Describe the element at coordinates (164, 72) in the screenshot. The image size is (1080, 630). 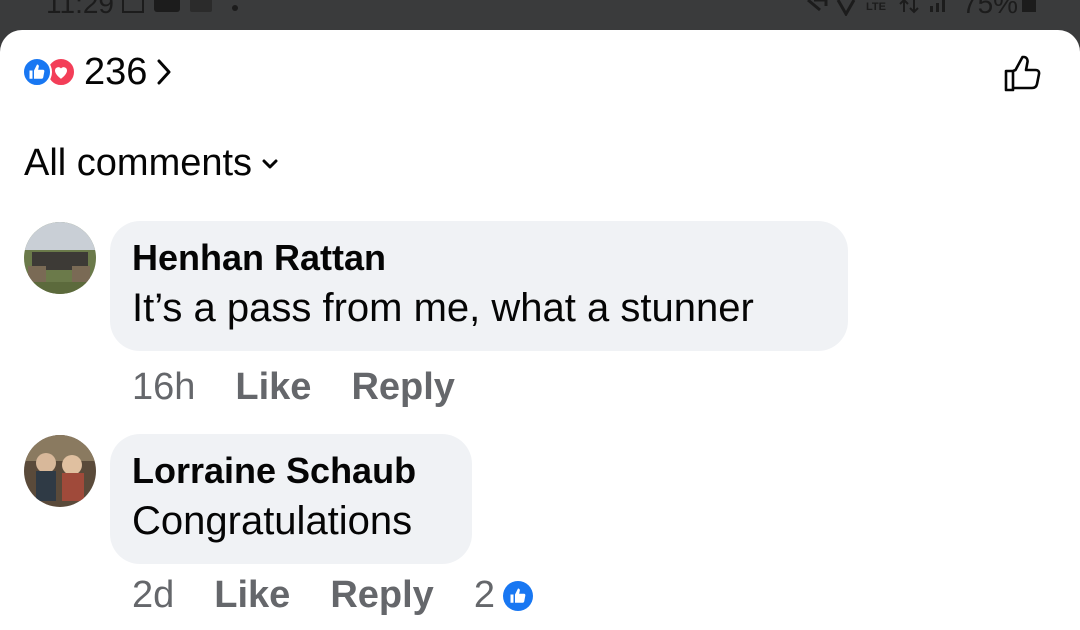
I see `chevron-right-icon` at that location.